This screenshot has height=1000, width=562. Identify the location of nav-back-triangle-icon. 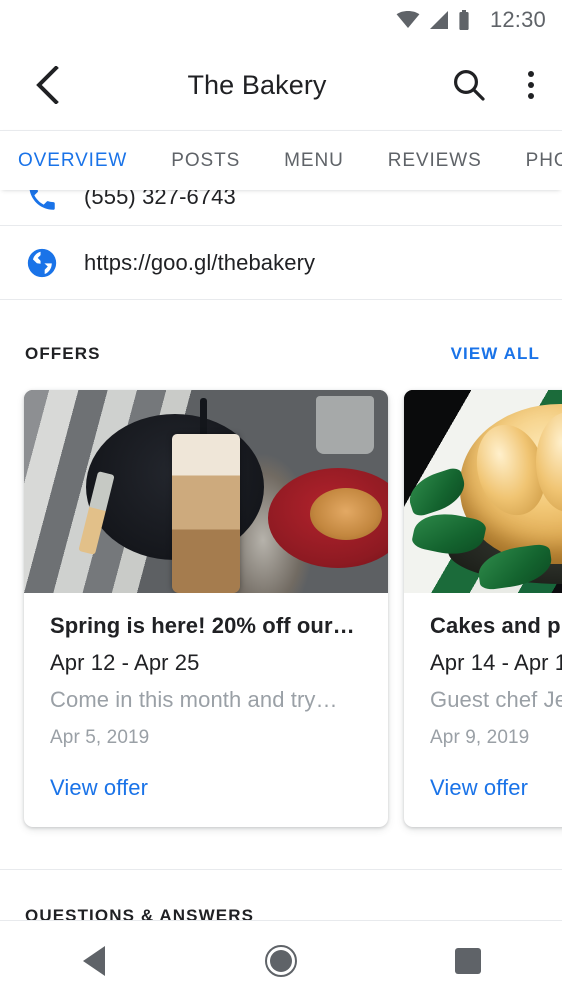
(93, 960).